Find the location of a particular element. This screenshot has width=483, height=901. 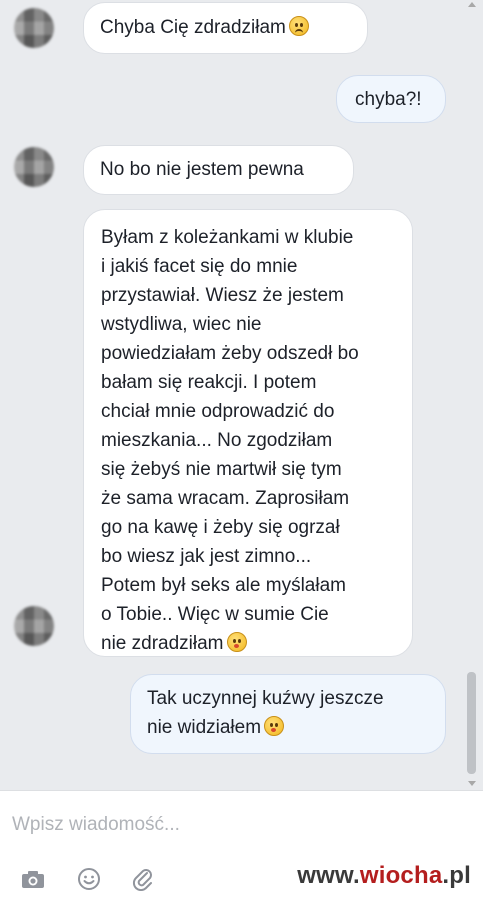

scroll-up-arrow-icon is located at coordinates (472, 4).